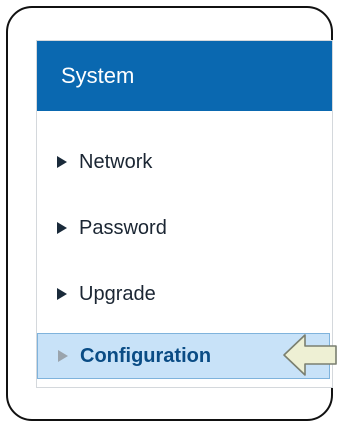  I want to click on menu-item-label: Configuration, so click(146, 355).